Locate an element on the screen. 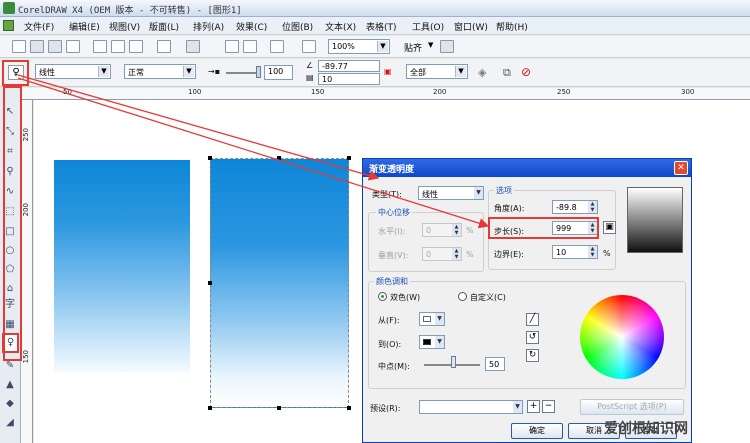  watermark-text: 爱创根知识网 is located at coordinates (646, 429).